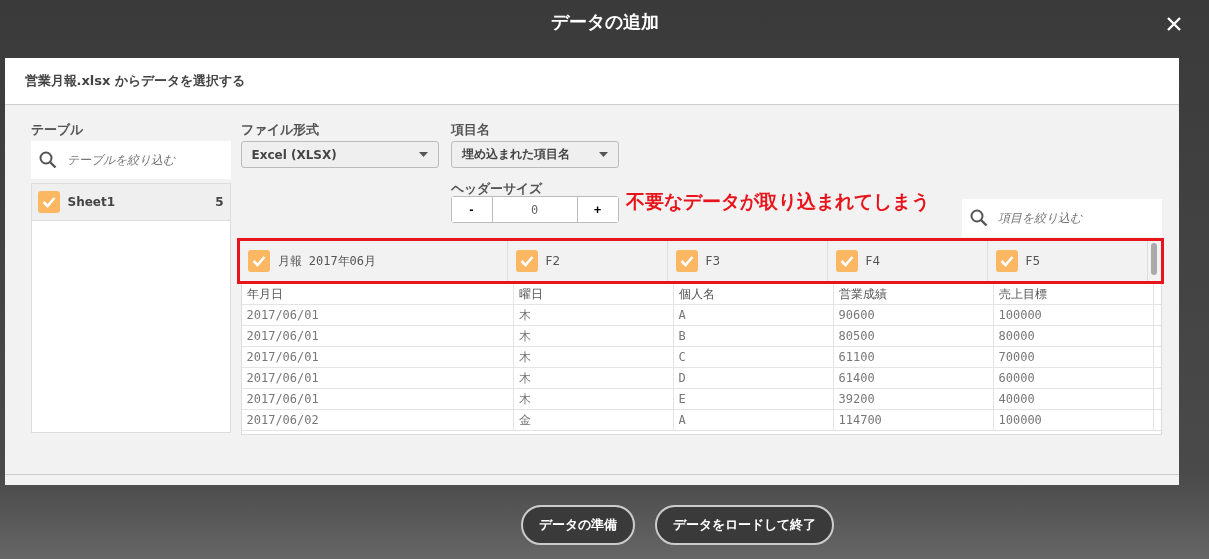  I want to click on search-box: テーブルを絞り込む, so click(130, 160).